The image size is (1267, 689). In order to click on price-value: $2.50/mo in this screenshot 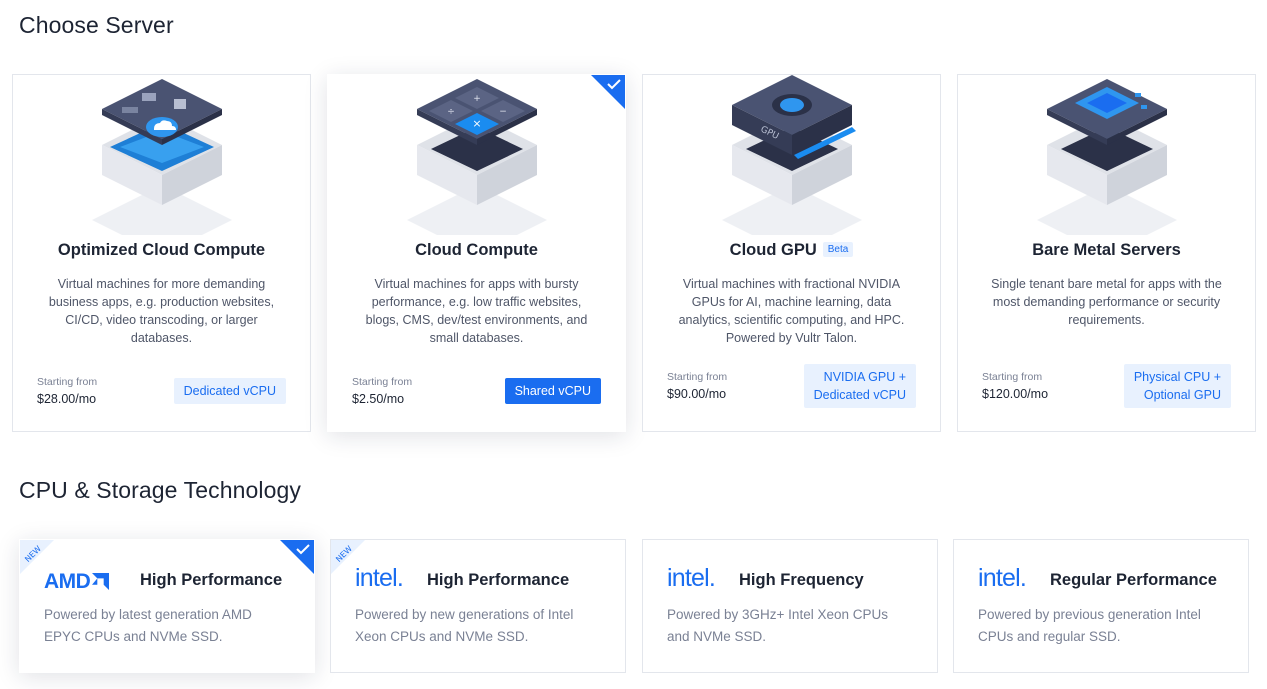, I will do `click(378, 399)`.